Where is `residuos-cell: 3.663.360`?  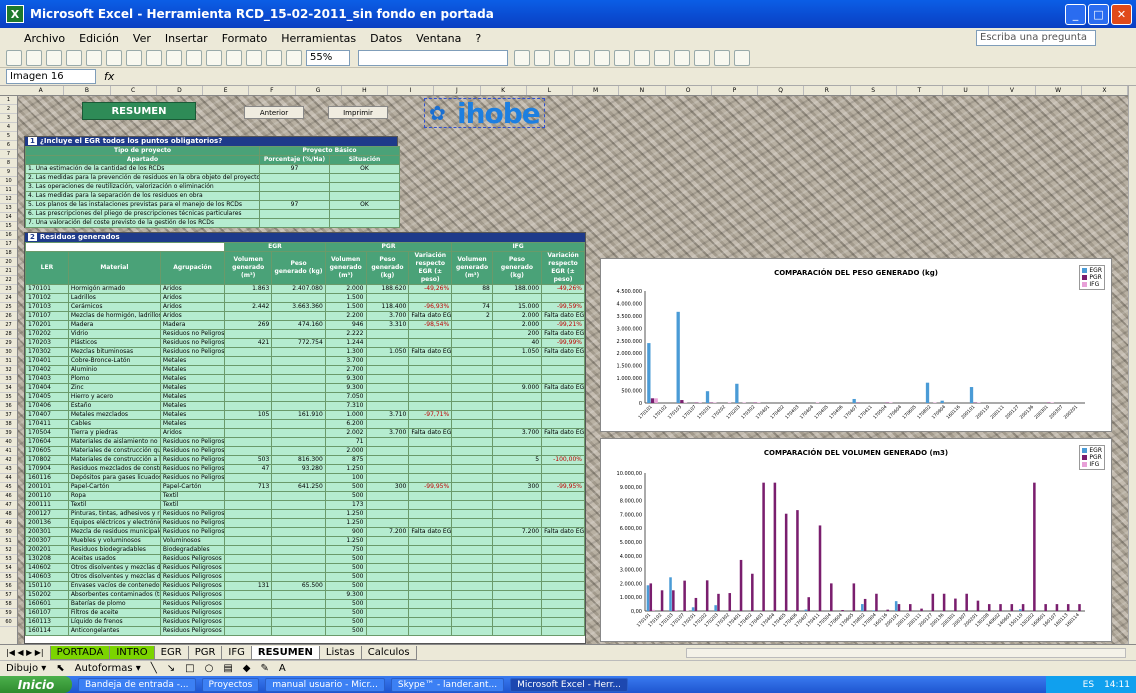
residuos-cell: 3.663.360 is located at coordinates (298, 307).